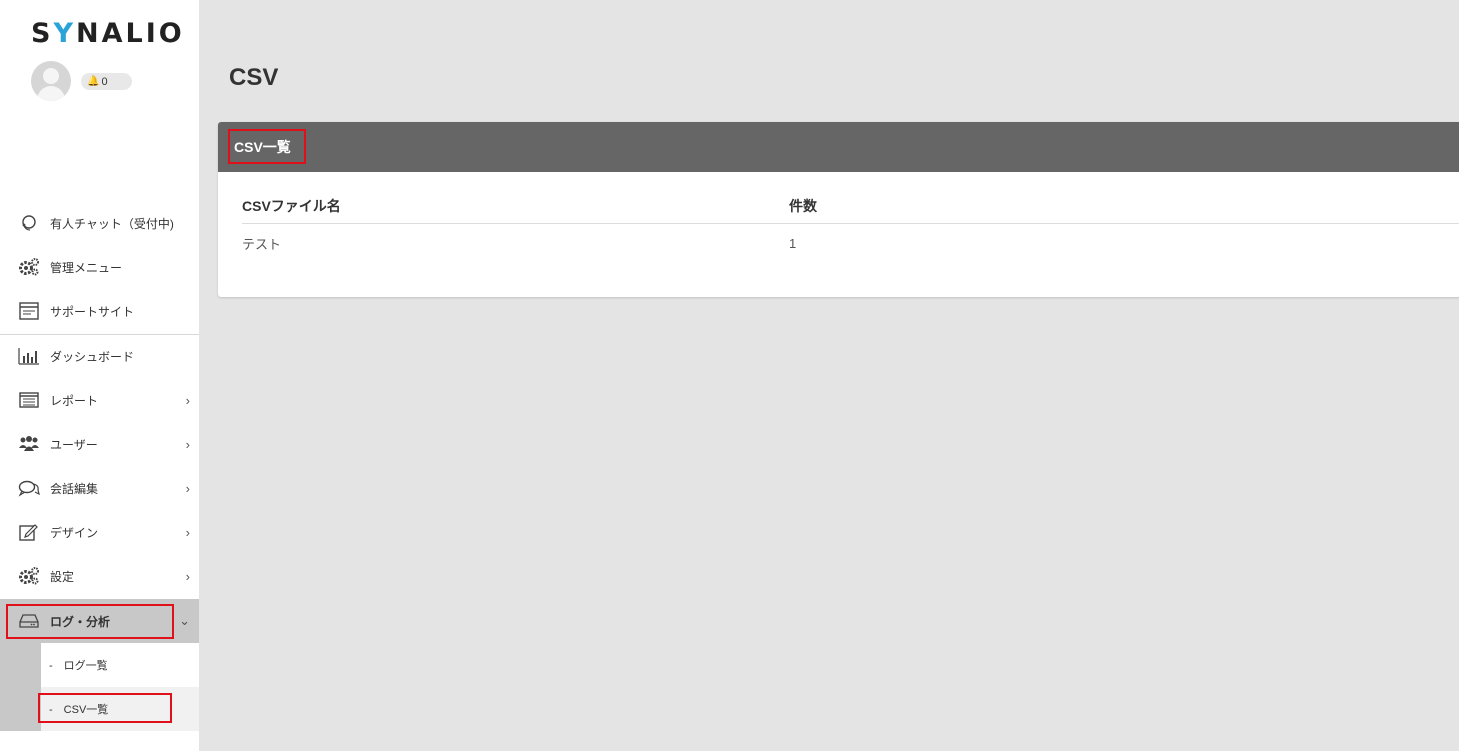 Image resolution: width=1459 pixels, height=751 pixels. What do you see at coordinates (120, 709) in the screenshot?
I see `sidebar-subitem-csv-list: - CSV一覧` at bounding box center [120, 709].